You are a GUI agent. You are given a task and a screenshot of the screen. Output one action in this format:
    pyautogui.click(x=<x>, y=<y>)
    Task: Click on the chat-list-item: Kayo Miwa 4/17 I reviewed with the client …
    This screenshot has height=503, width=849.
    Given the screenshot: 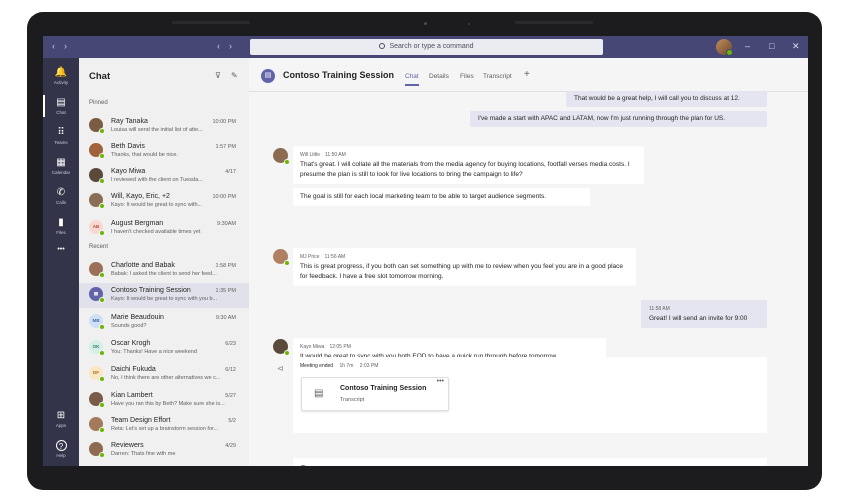 What is the action you would take?
    pyautogui.click(x=164, y=176)
    